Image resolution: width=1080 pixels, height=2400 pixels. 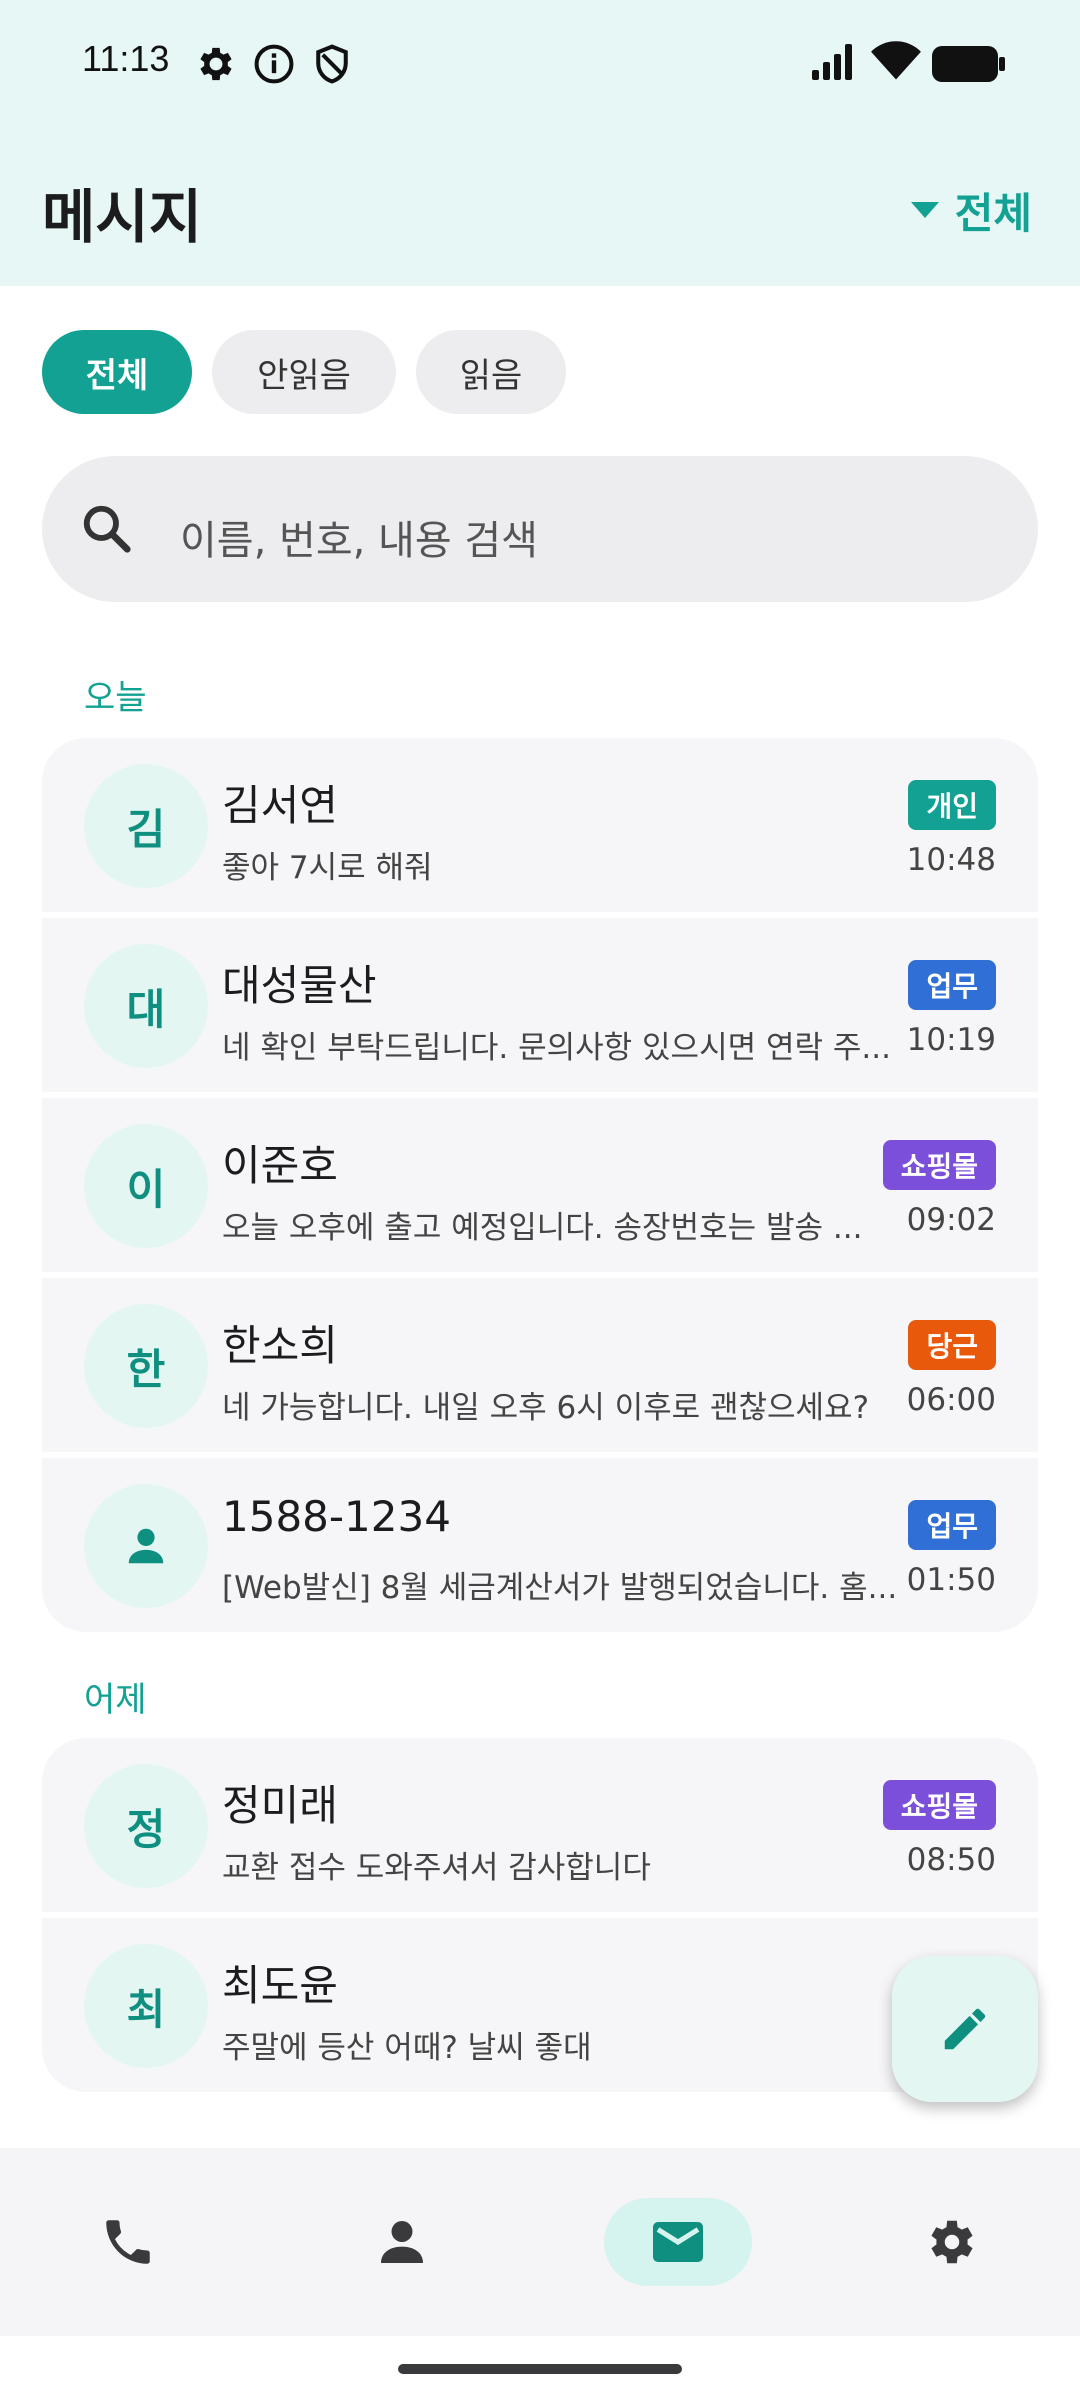 I want to click on filter-chip-read: 읽음, so click(x=491, y=372).